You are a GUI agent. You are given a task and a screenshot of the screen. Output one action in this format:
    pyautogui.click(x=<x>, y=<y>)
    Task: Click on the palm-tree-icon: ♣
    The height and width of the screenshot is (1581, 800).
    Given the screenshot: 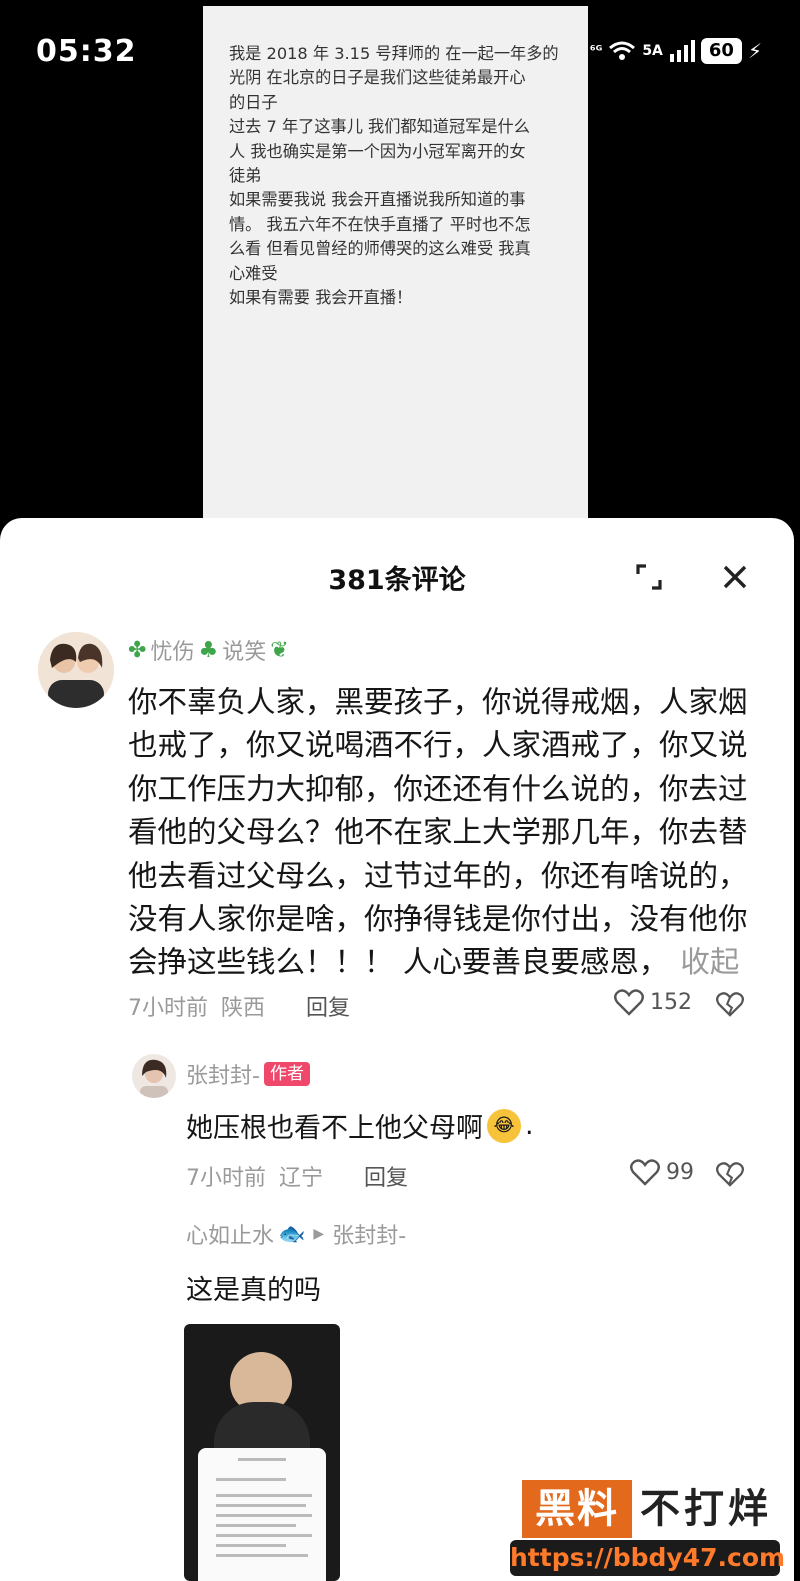 What is the action you would take?
    pyautogui.click(x=208, y=650)
    